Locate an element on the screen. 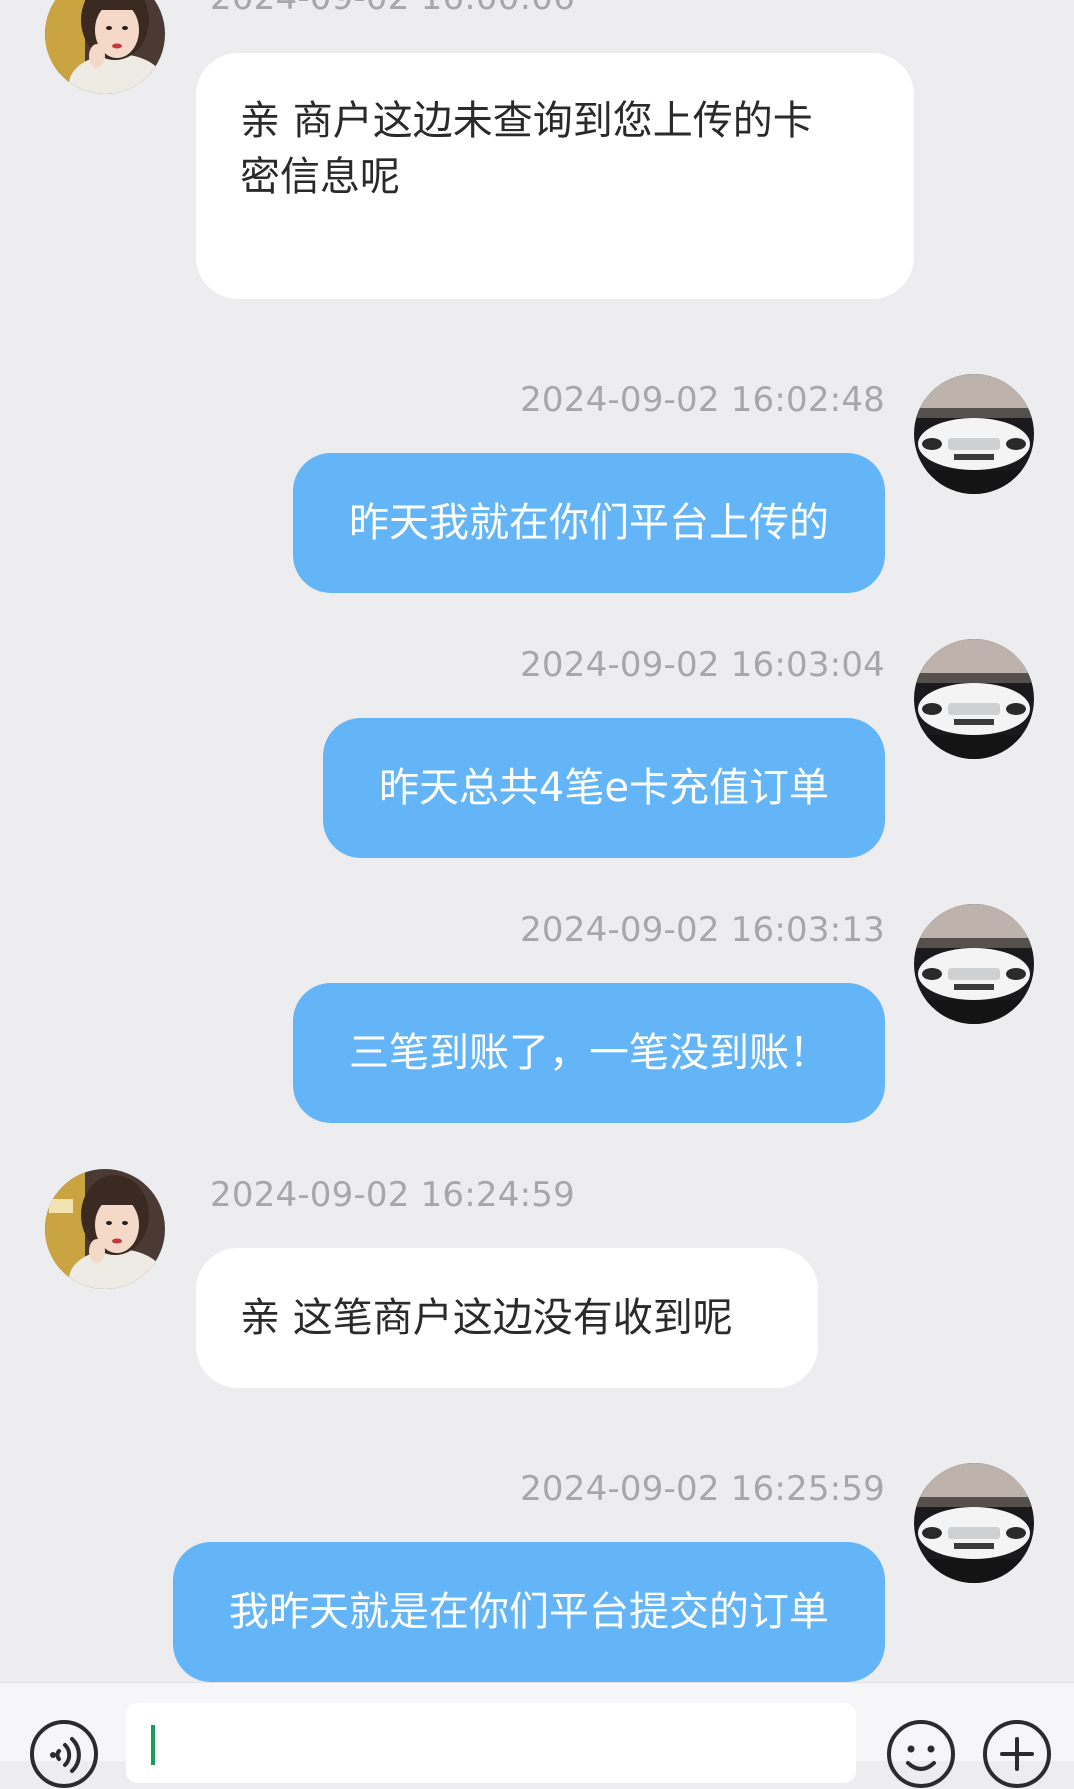 The image size is (1074, 1789). message-timestamp: 2024-09-02 16:25:59 is located at coordinates (702, 1489).